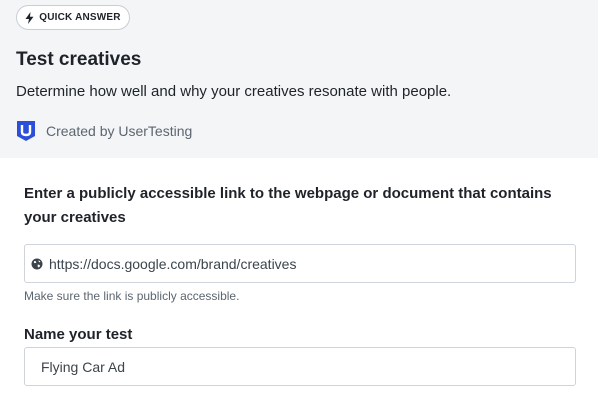  Describe the element at coordinates (26, 131) in the screenshot. I see `usertesting-logo-icon` at that location.